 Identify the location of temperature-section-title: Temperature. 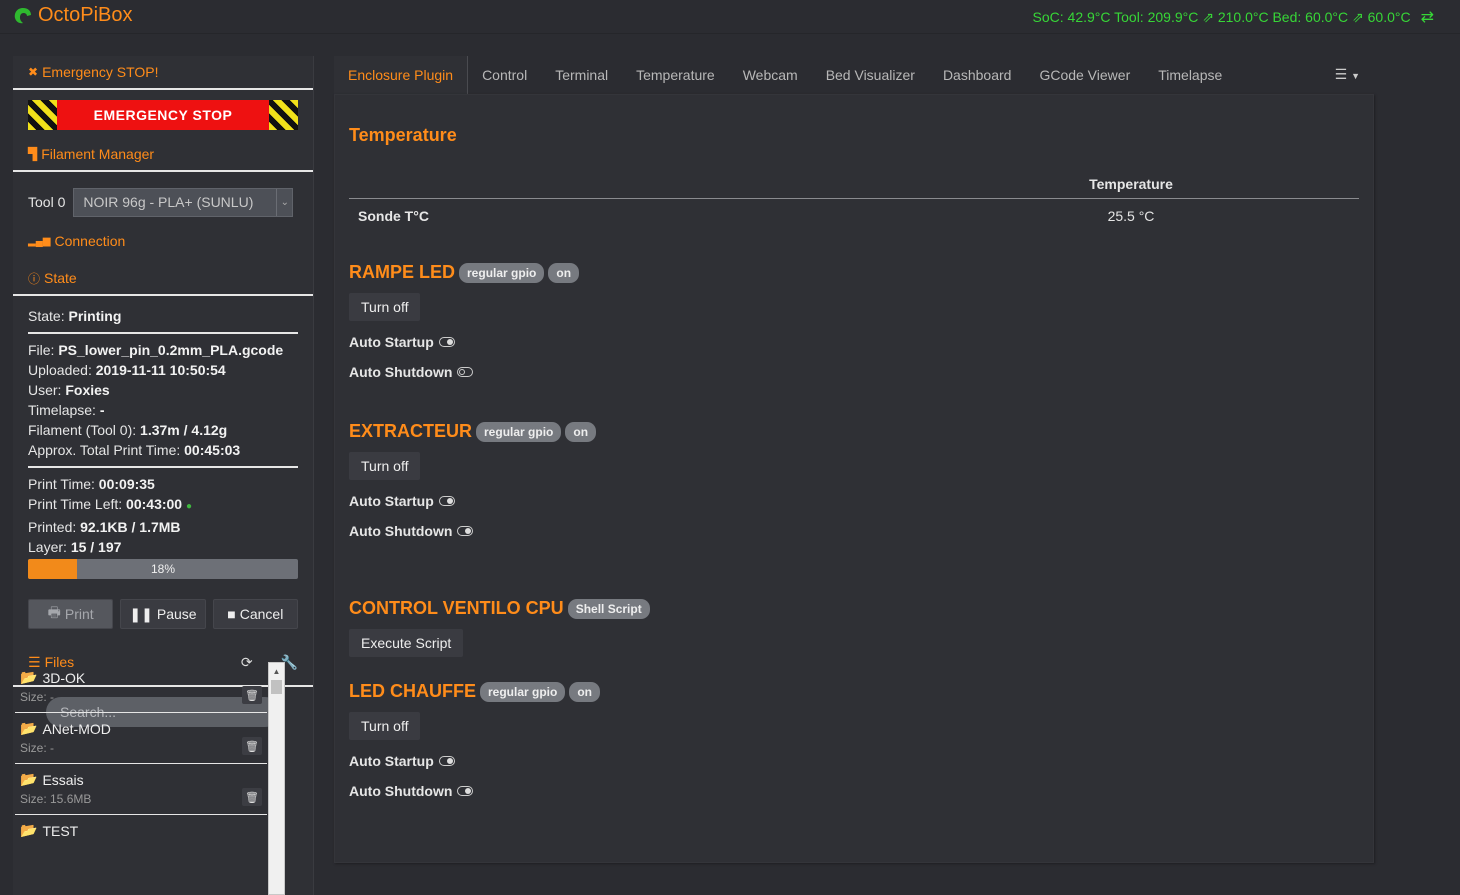
(403, 135).